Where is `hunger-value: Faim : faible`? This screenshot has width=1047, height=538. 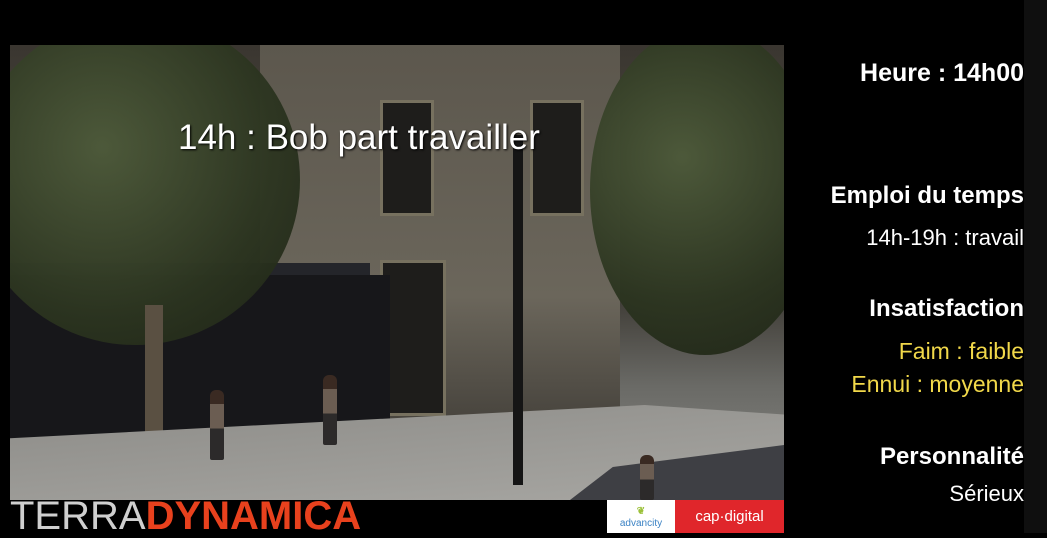 hunger-value: Faim : faible is located at coordinates (961, 351).